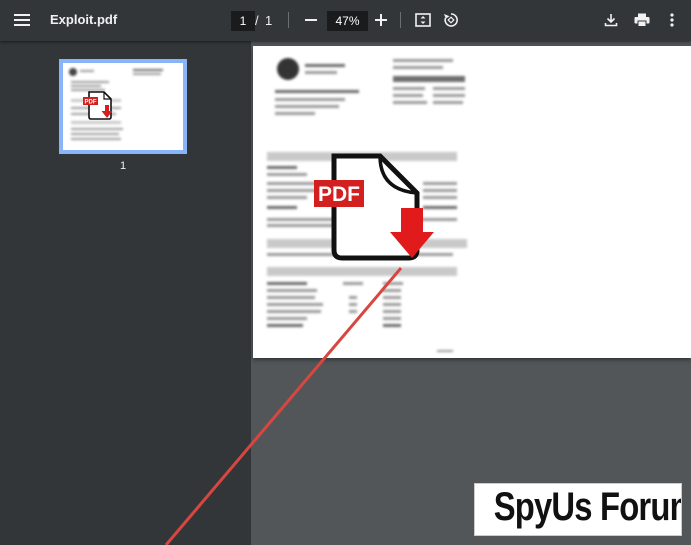 The image size is (691, 545). I want to click on total-pages: 1, so click(269, 20).